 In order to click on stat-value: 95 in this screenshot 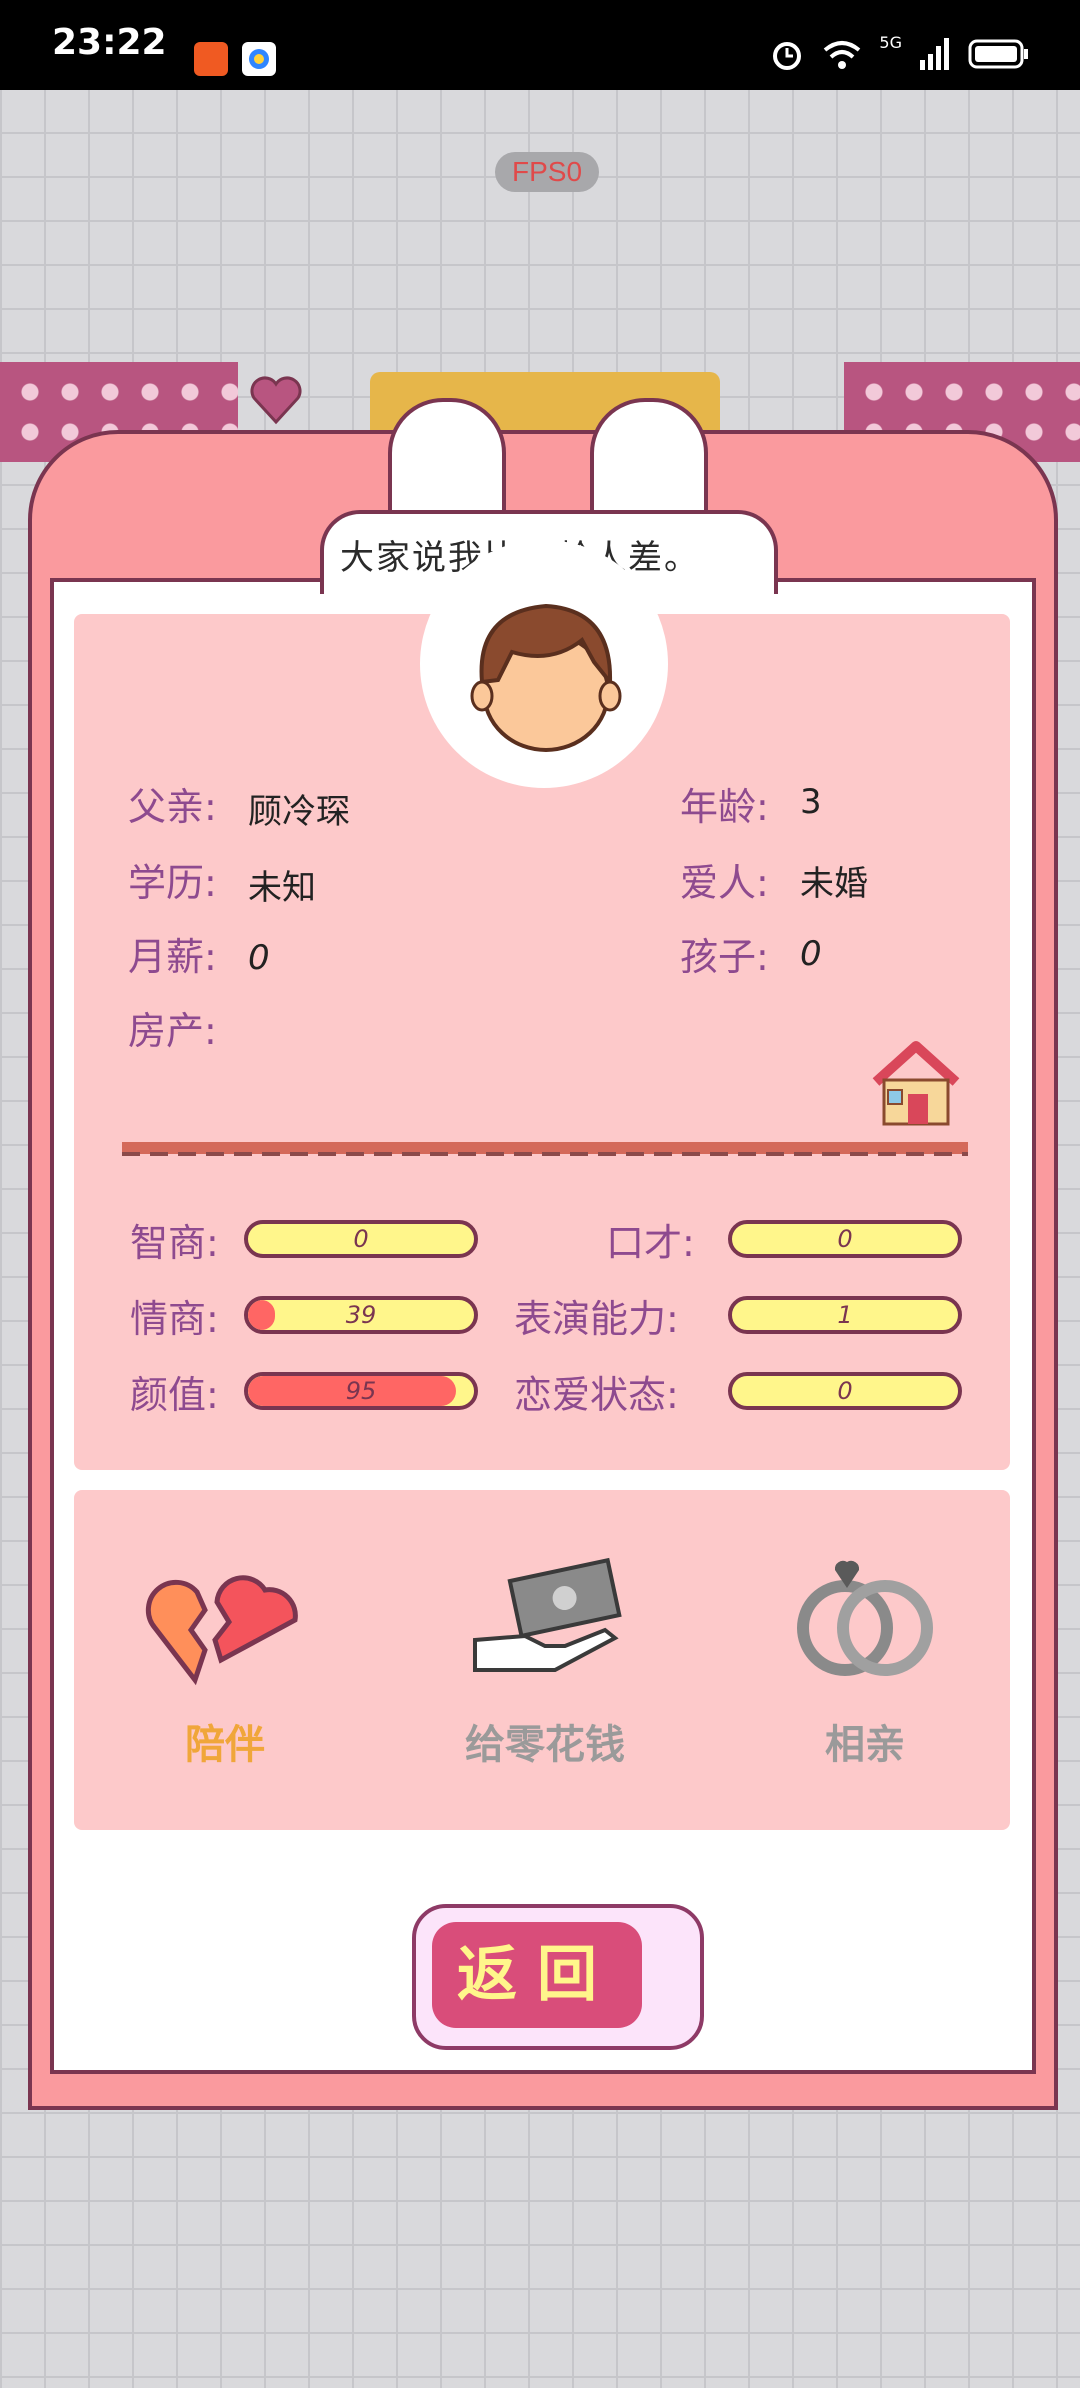, I will do `click(361, 1391)`.